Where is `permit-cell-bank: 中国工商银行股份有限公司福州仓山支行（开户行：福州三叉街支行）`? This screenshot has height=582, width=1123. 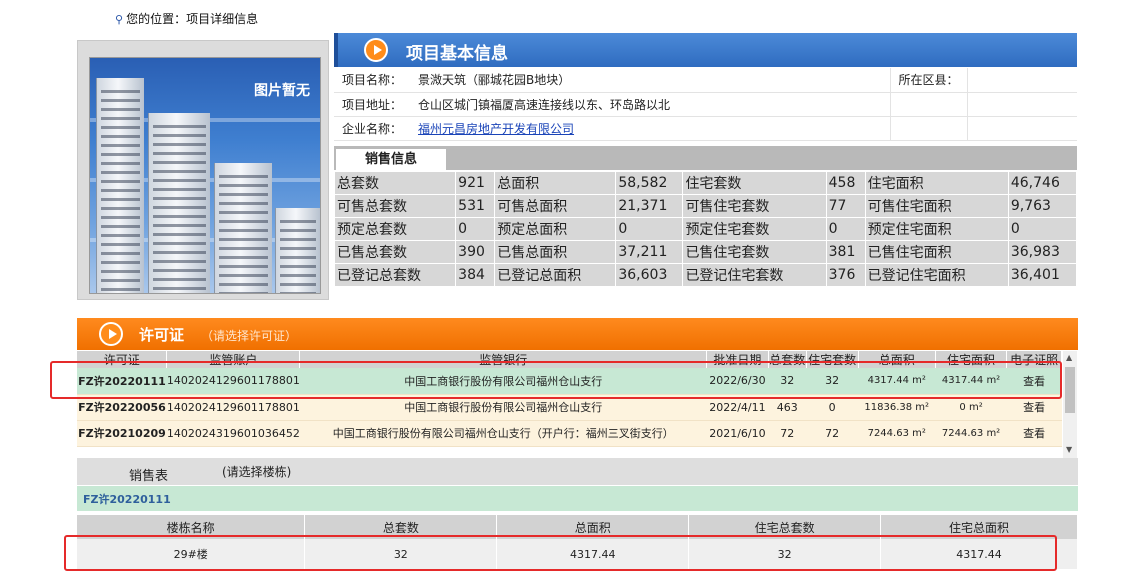 permit-cell-bank: 中国工商银行股份有限公司福州仓山支行（开户行：福州三叉街支行） is located at coordinates (503, 433).